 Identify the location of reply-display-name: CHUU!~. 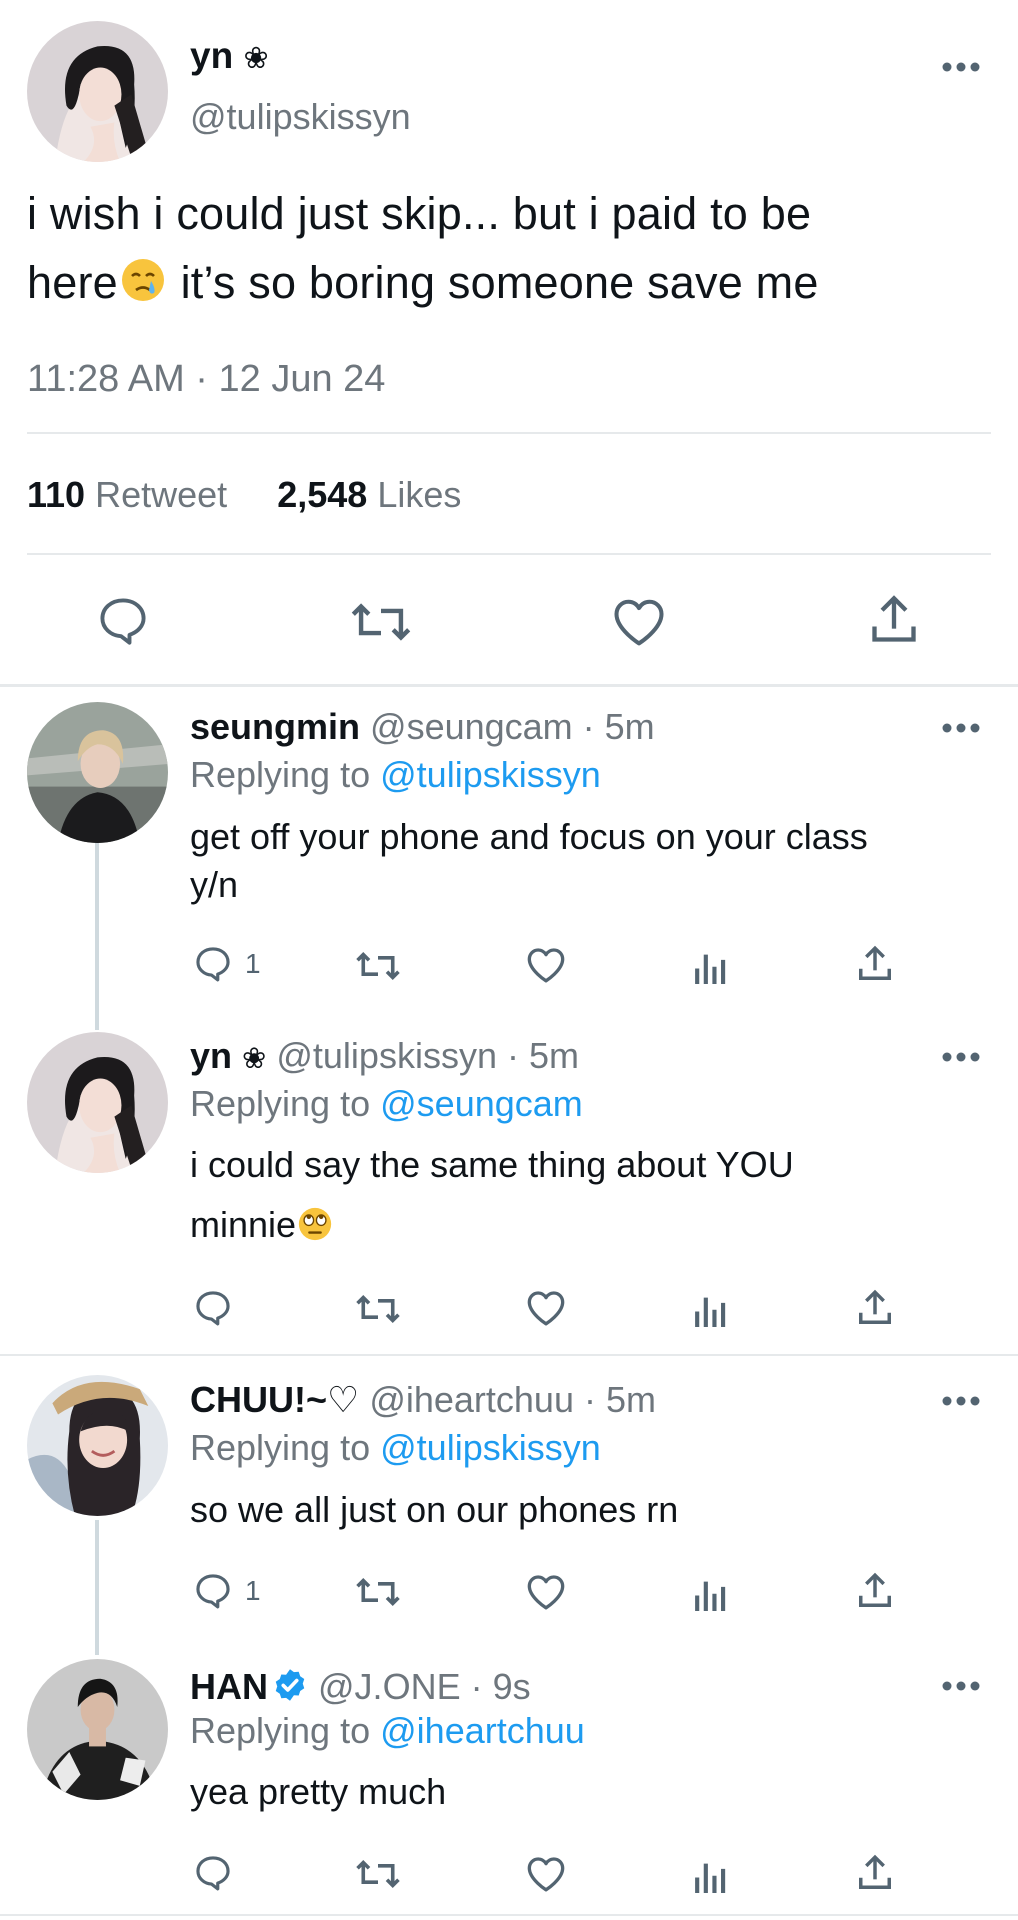
(258, 1399).